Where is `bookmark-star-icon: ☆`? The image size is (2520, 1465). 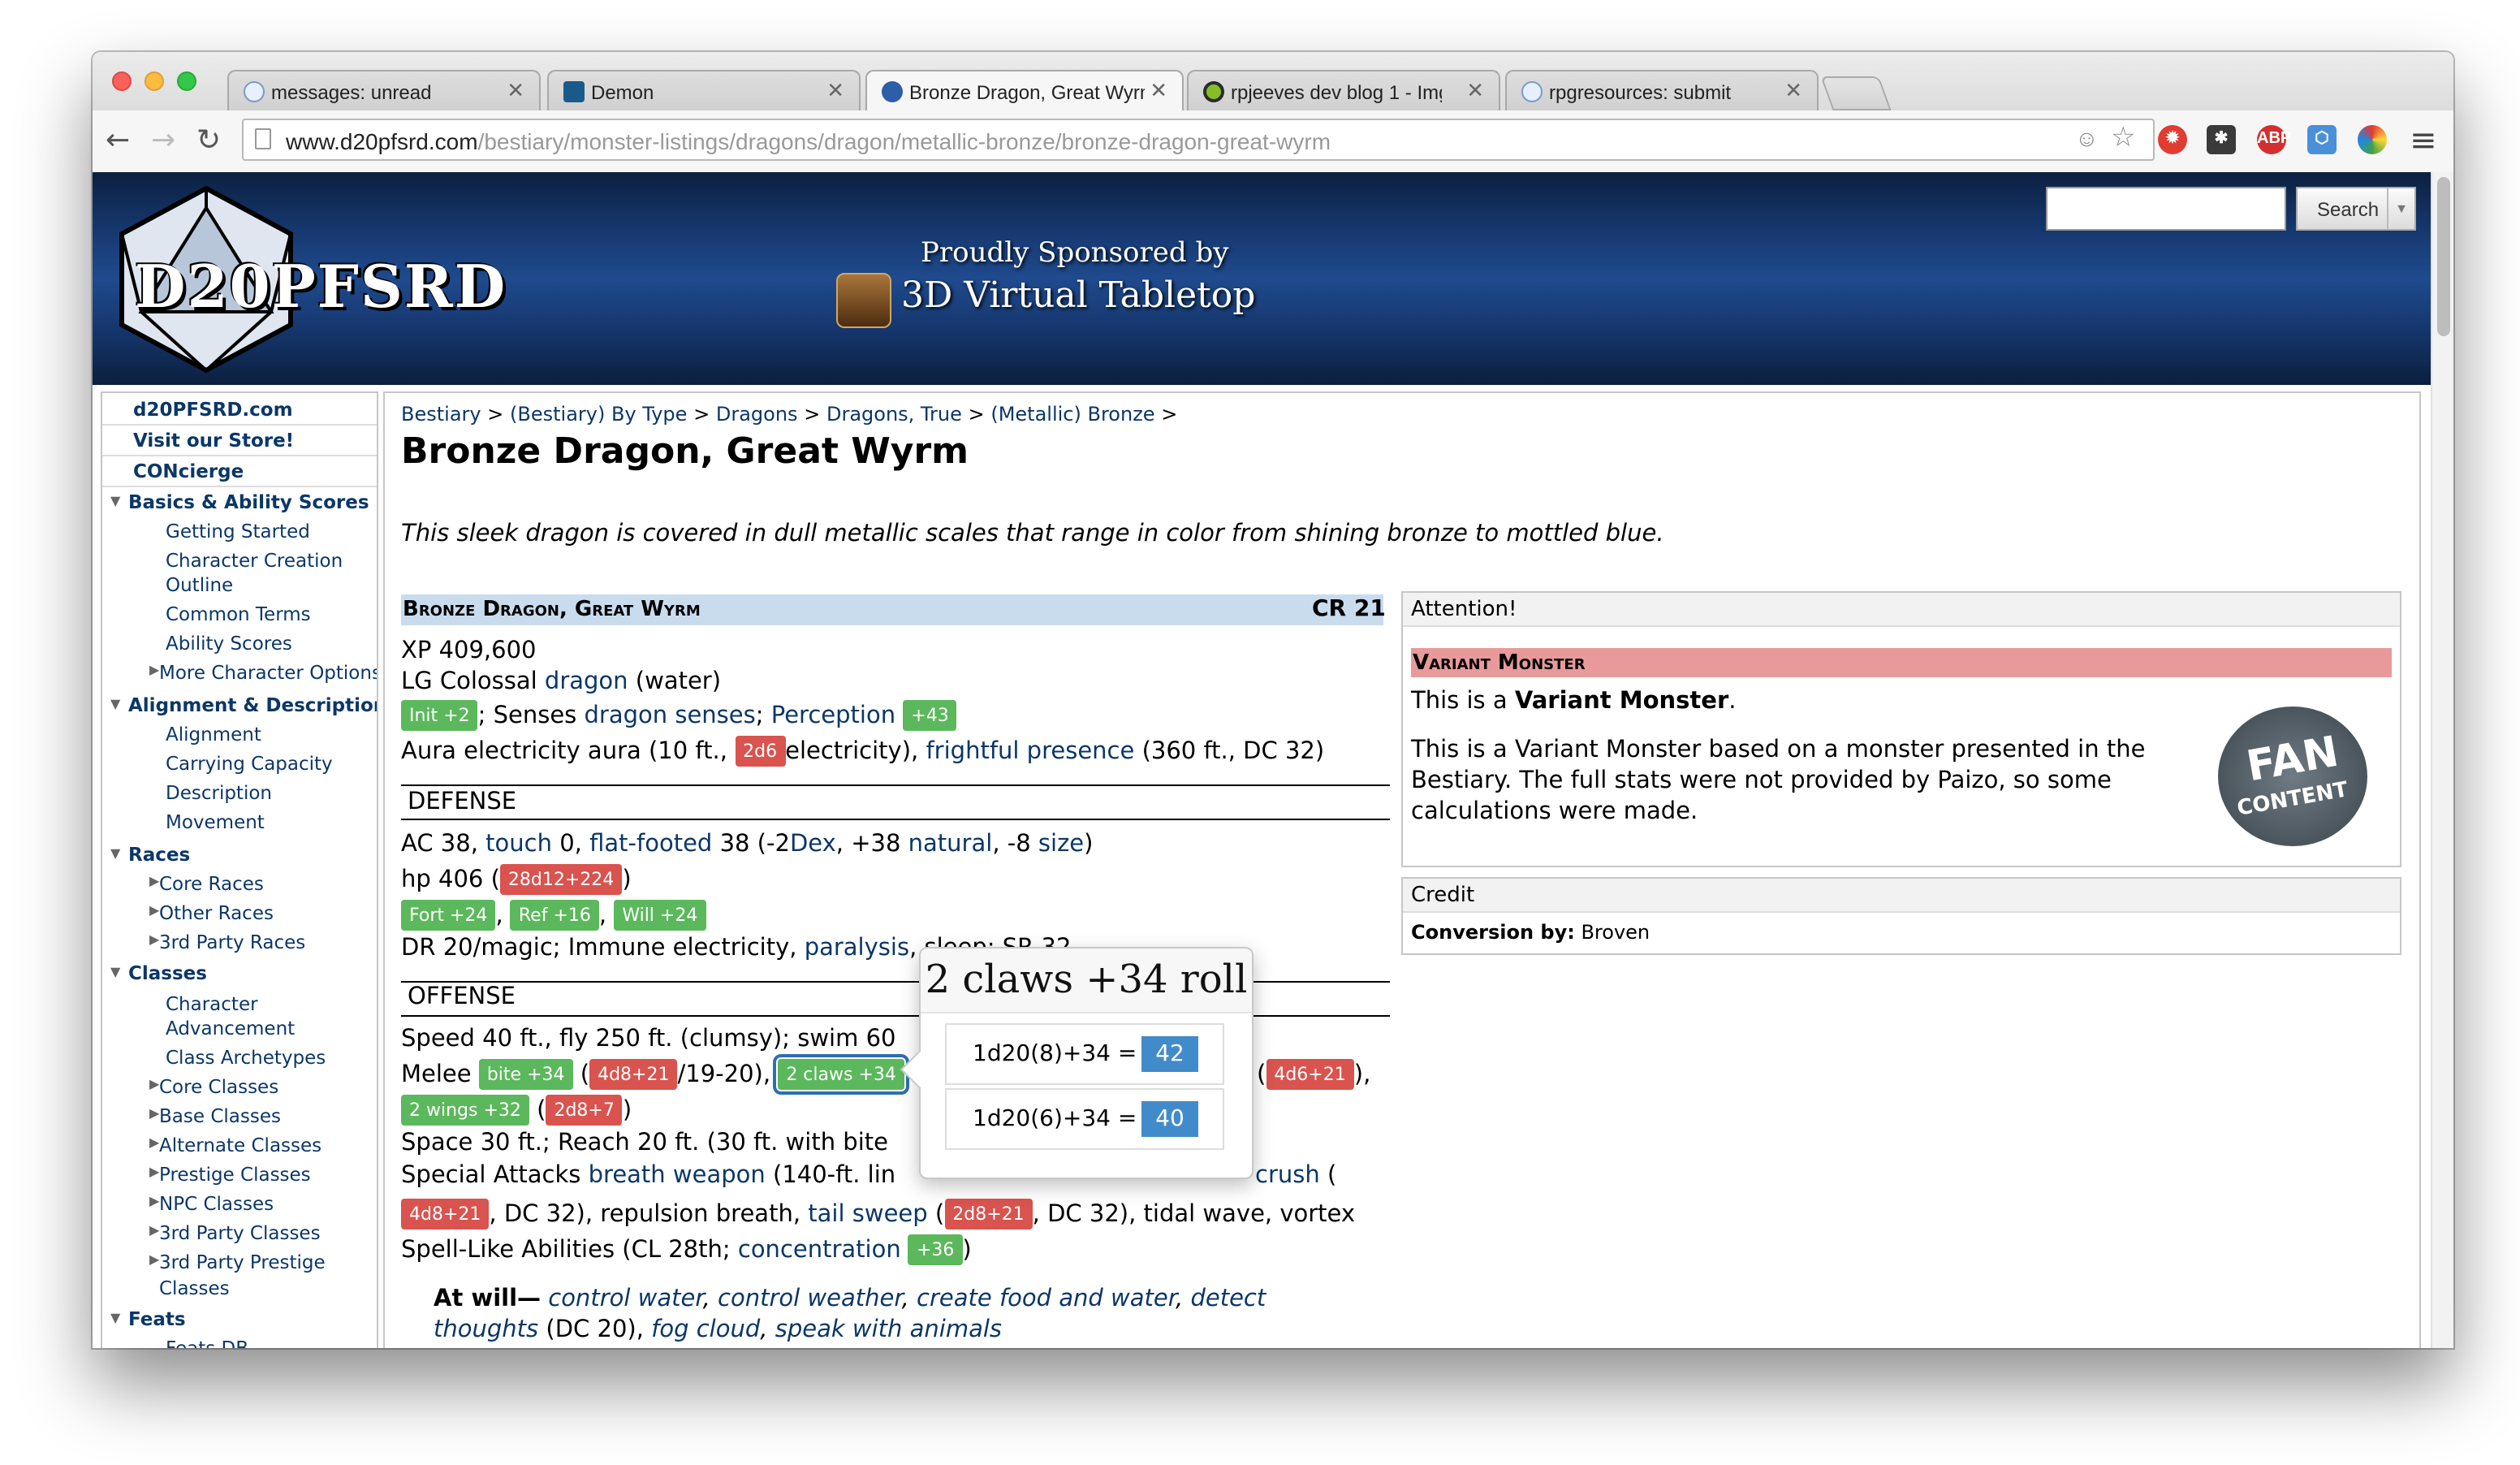 bookmark-star-icon: ☆ is located at coordinates (2123, 138).